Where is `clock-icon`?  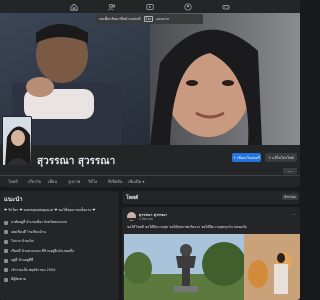 clock-icon is located at coordinates (6, 270).